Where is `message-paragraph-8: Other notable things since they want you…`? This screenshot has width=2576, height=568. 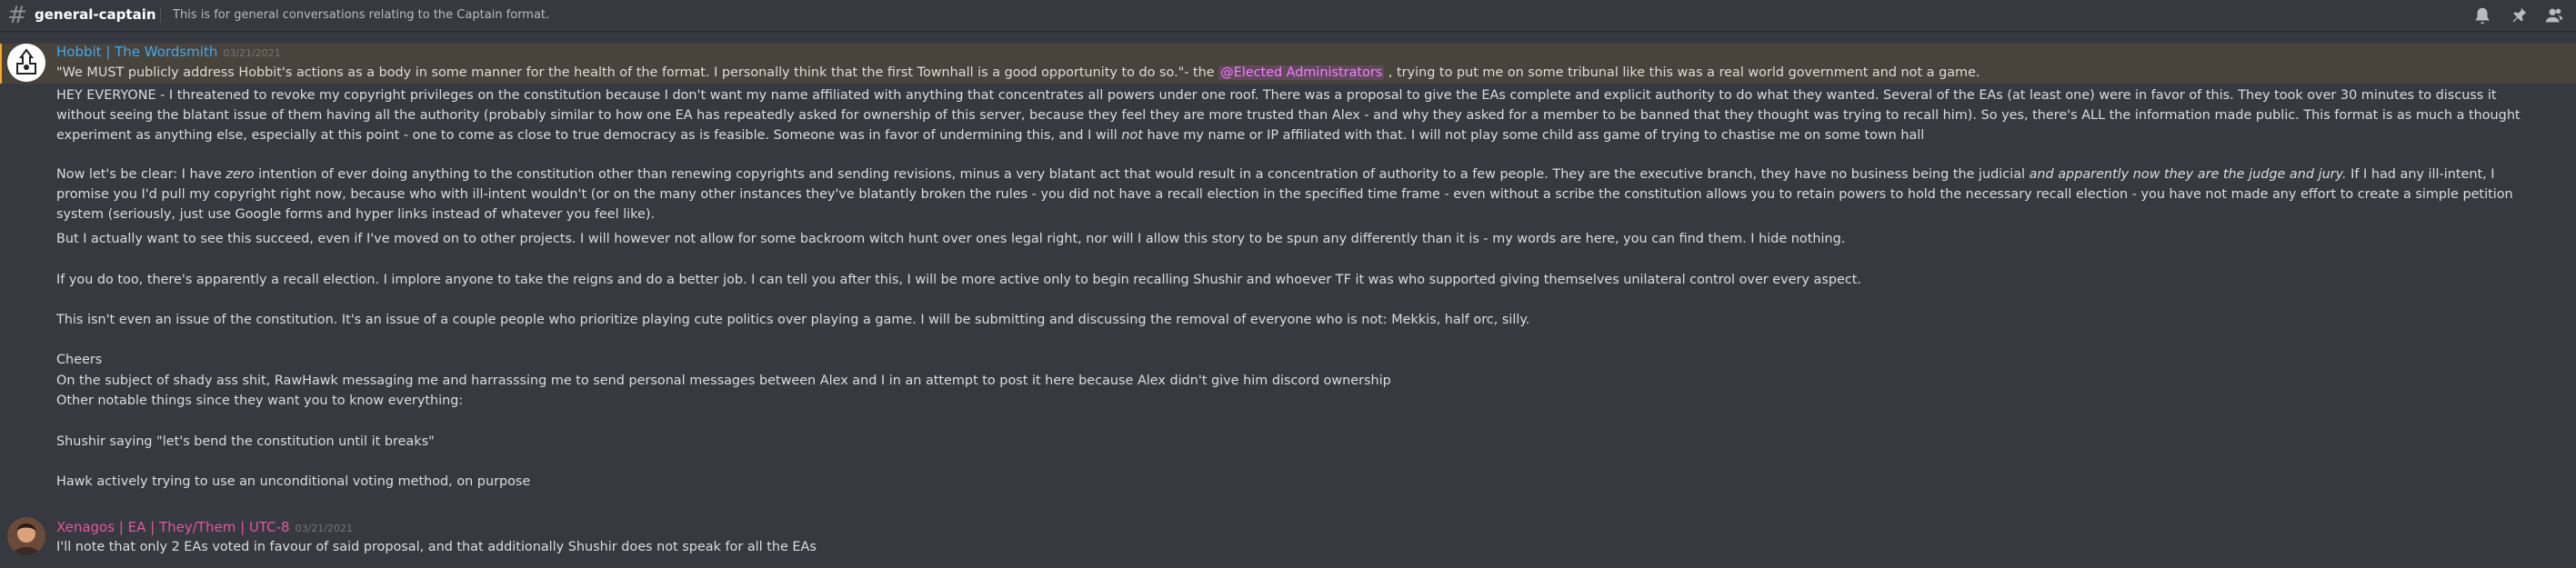
message-paragraph-8: Other notable things since they want you… is located at coordinates (260, 401).